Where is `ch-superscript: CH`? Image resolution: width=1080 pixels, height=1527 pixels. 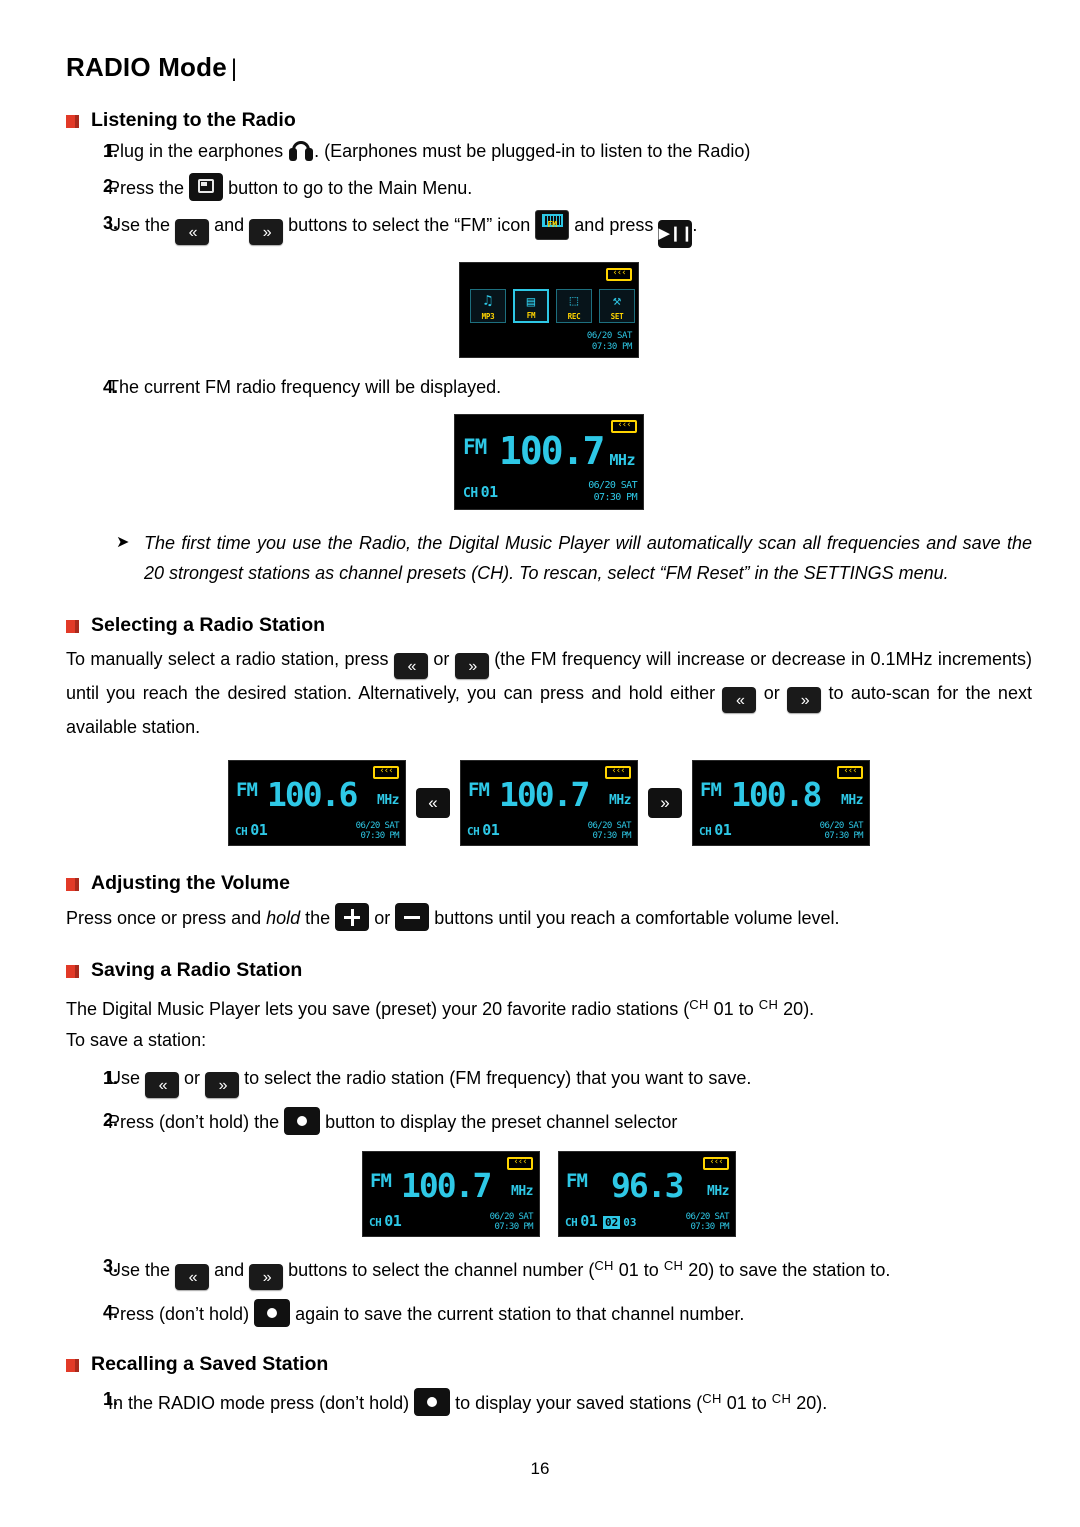
ch-superscript: CH is located at coordinates (604, 1265).